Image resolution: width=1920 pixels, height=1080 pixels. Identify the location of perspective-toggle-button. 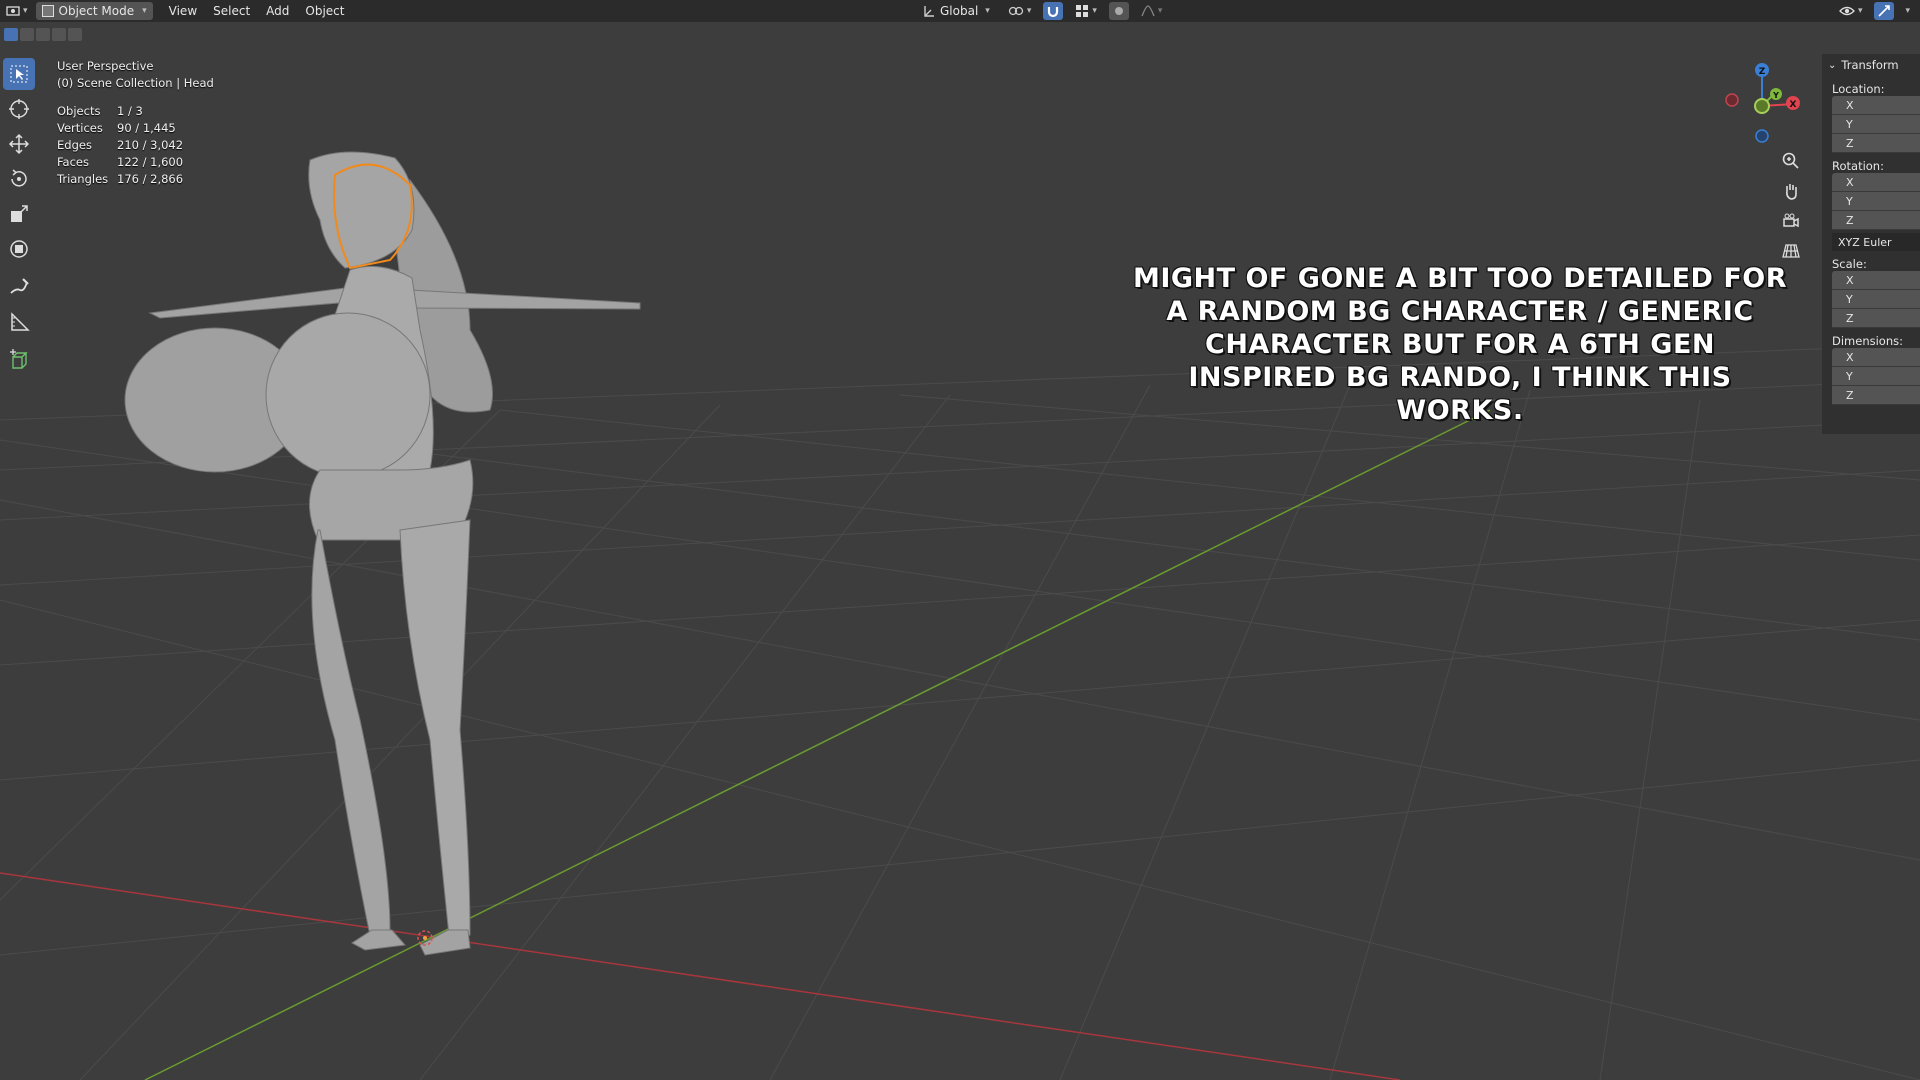
(1791, 251).